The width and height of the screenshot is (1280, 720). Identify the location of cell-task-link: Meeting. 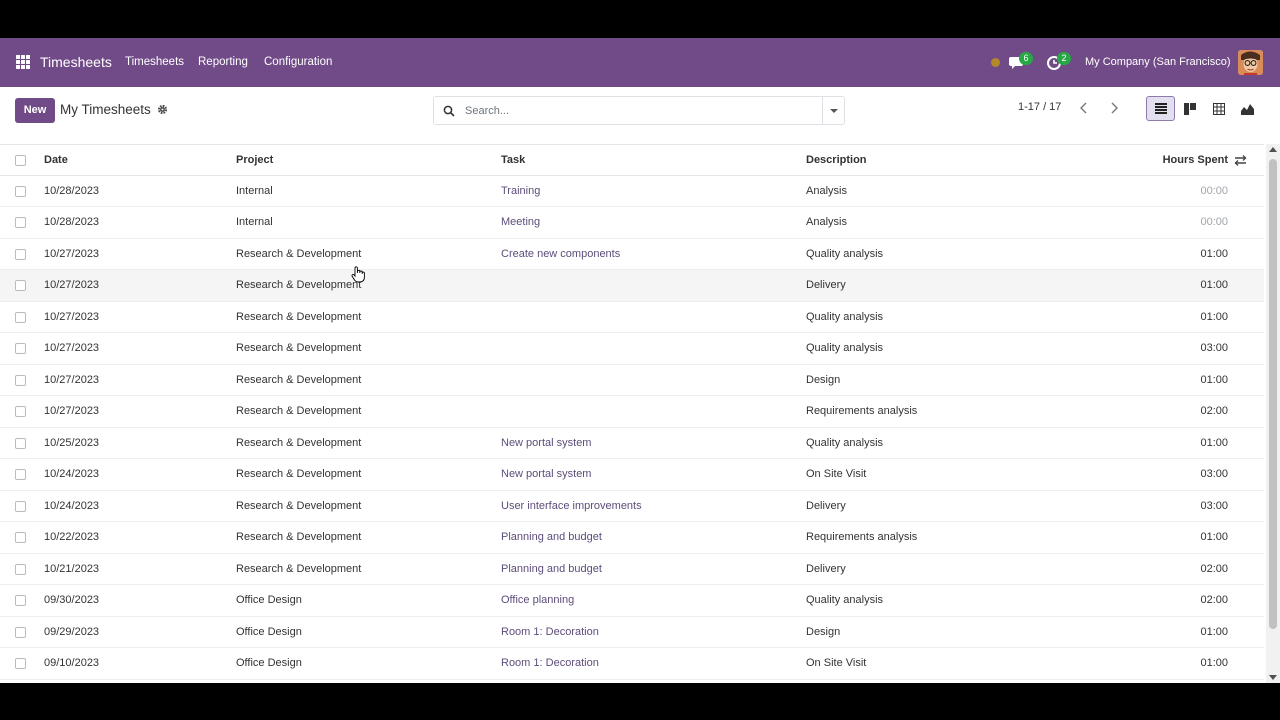
(520, 222).